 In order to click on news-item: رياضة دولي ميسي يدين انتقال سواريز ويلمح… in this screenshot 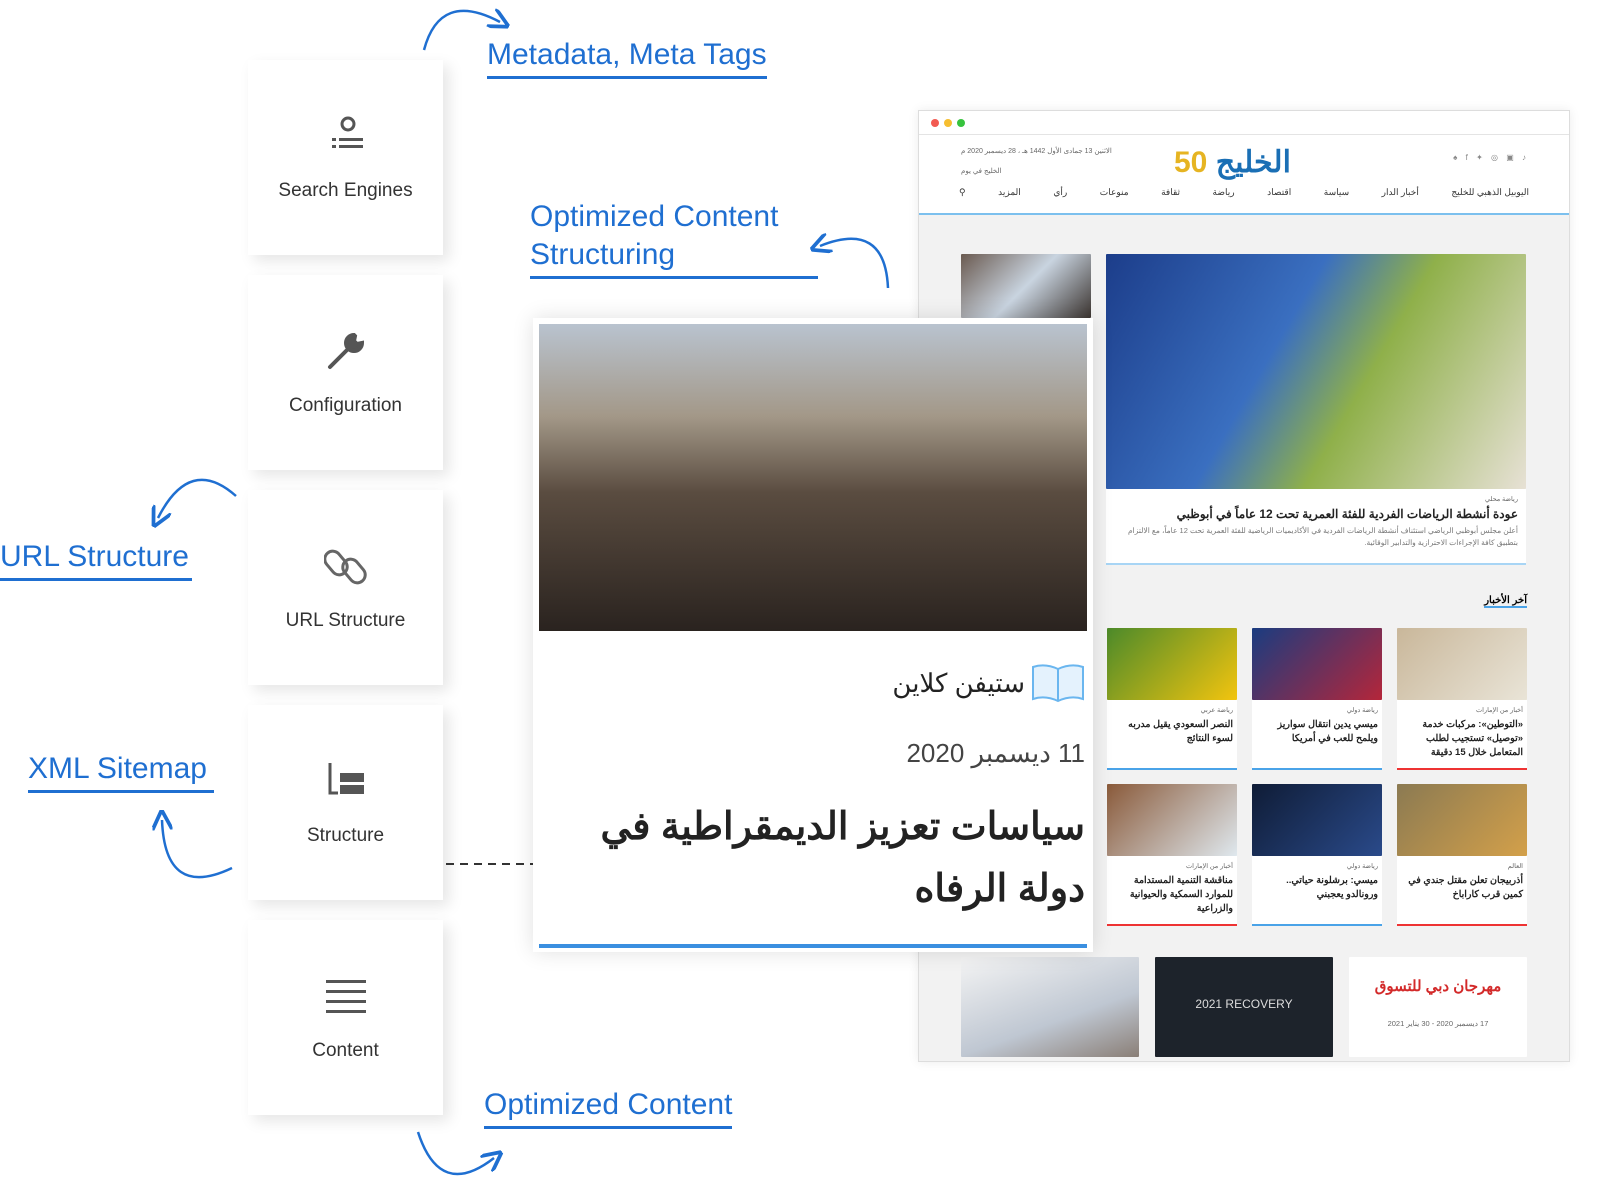, I will do `click(1317, 735)`.